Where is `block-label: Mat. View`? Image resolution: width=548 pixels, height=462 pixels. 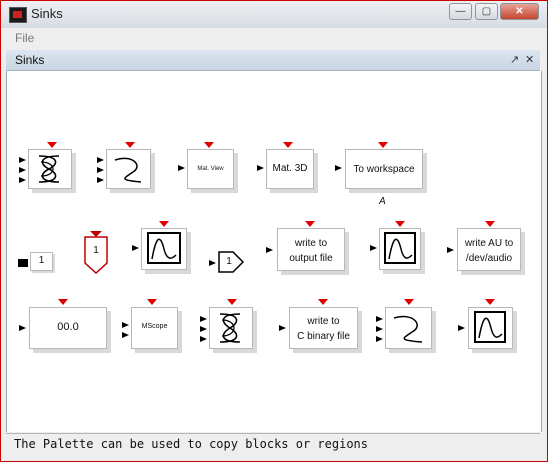
block-label: Mat. View is located at coordinates (210, 169).